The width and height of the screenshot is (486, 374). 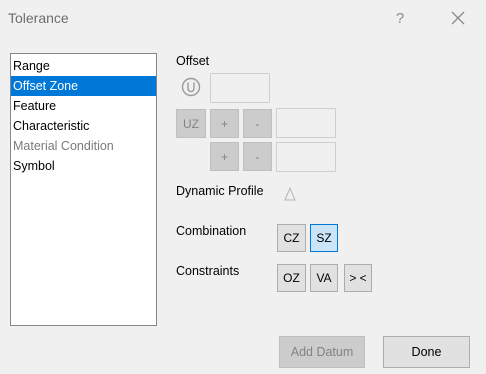 I want to click on list-item-material-condition: Material Condition, so click(x=63, y=146).